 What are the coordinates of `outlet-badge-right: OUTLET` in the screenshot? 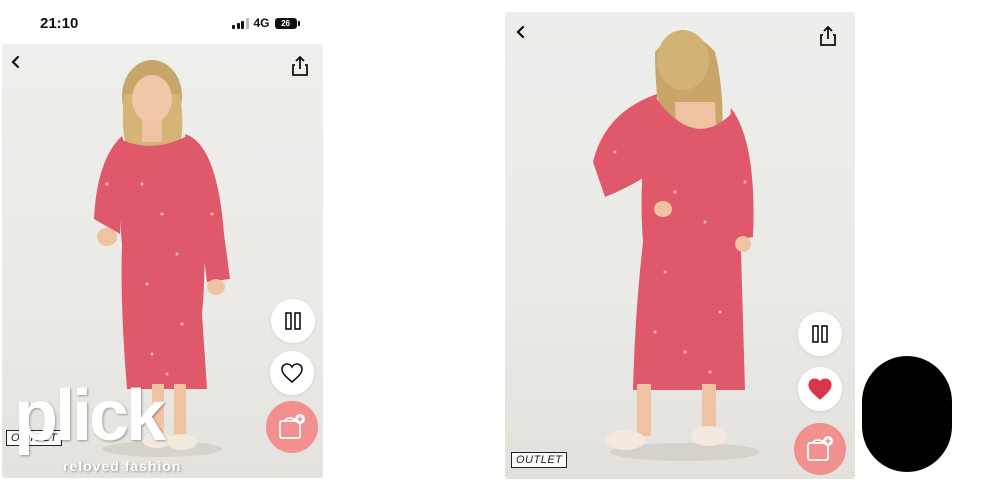 It's located at (539, 460).